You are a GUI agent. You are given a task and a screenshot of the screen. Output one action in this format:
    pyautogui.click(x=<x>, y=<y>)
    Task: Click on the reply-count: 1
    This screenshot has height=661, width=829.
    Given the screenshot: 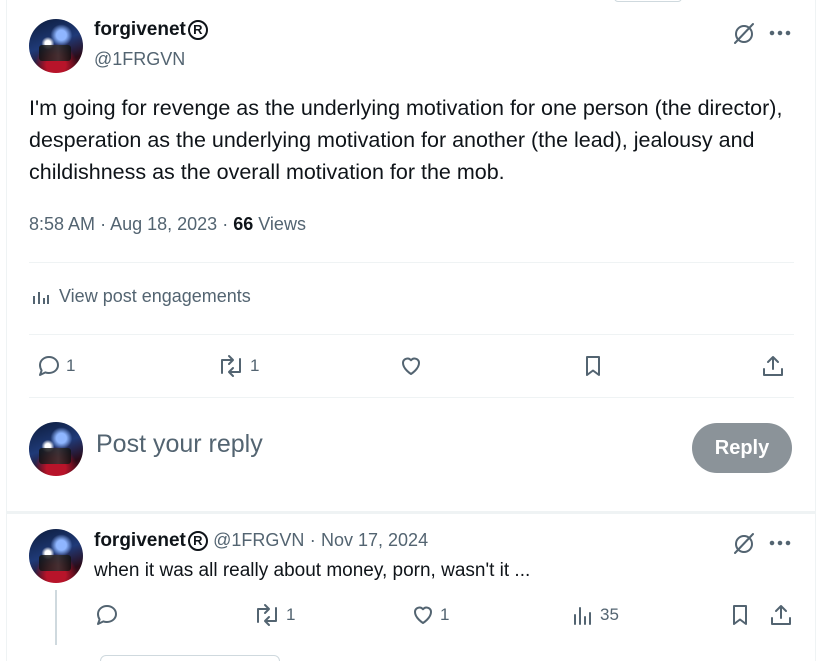 What is the action you would take?
    pyautogui.click(x=71, y=365)
    